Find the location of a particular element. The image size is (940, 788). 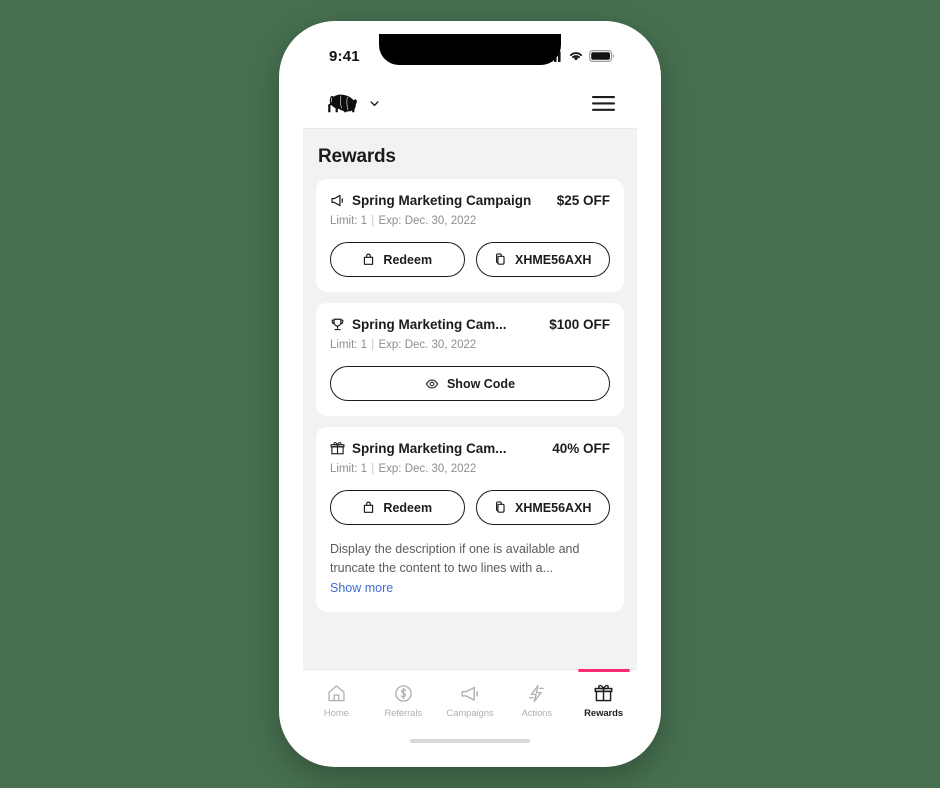

show-code-label: Show Code is located at coordinates (481, 383).